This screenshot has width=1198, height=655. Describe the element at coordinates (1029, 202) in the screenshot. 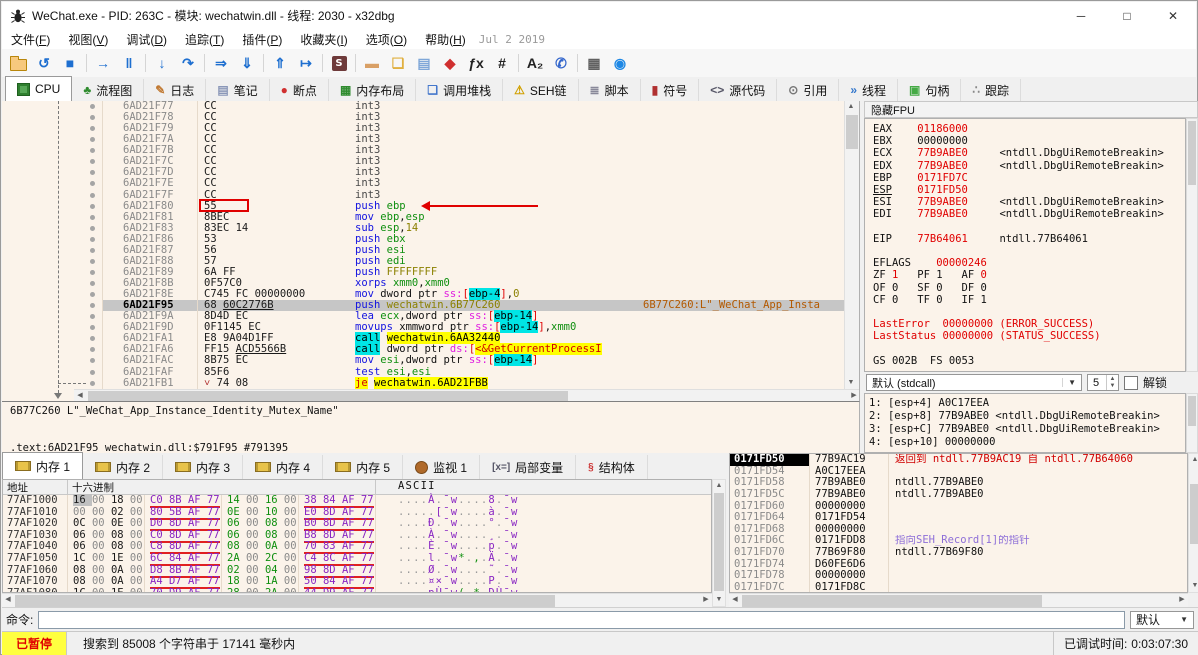

I see `register-line: ESI 77B9ABE0 <ntdll.DbgUiRemoteBreakin>` at that location.